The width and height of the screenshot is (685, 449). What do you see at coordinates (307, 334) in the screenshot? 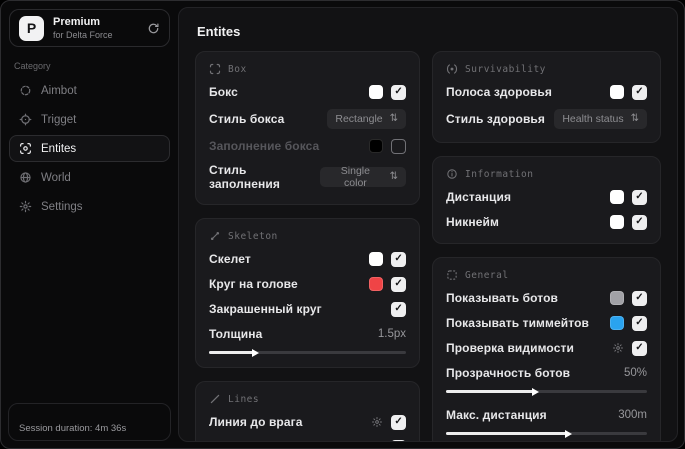
I see `setting-row-thickness: Толщина 1.5px` at bounding box center [307, 334].